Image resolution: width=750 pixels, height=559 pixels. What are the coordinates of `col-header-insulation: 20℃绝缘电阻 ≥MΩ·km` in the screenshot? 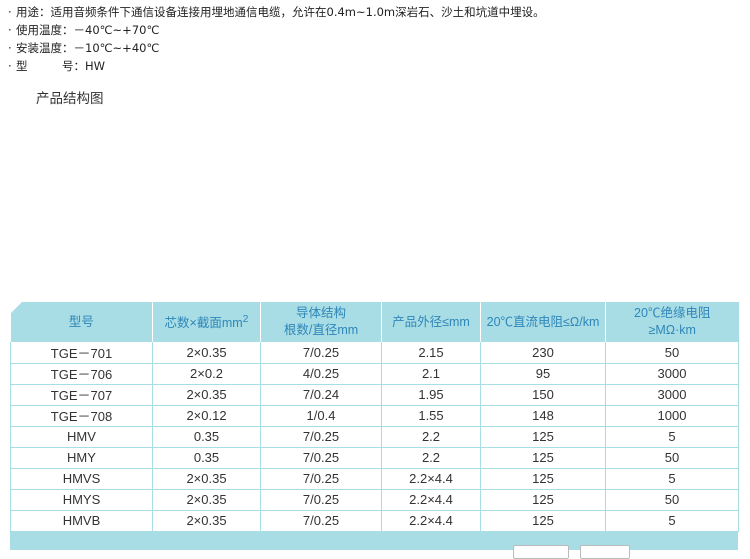 It's located at (672, 322).